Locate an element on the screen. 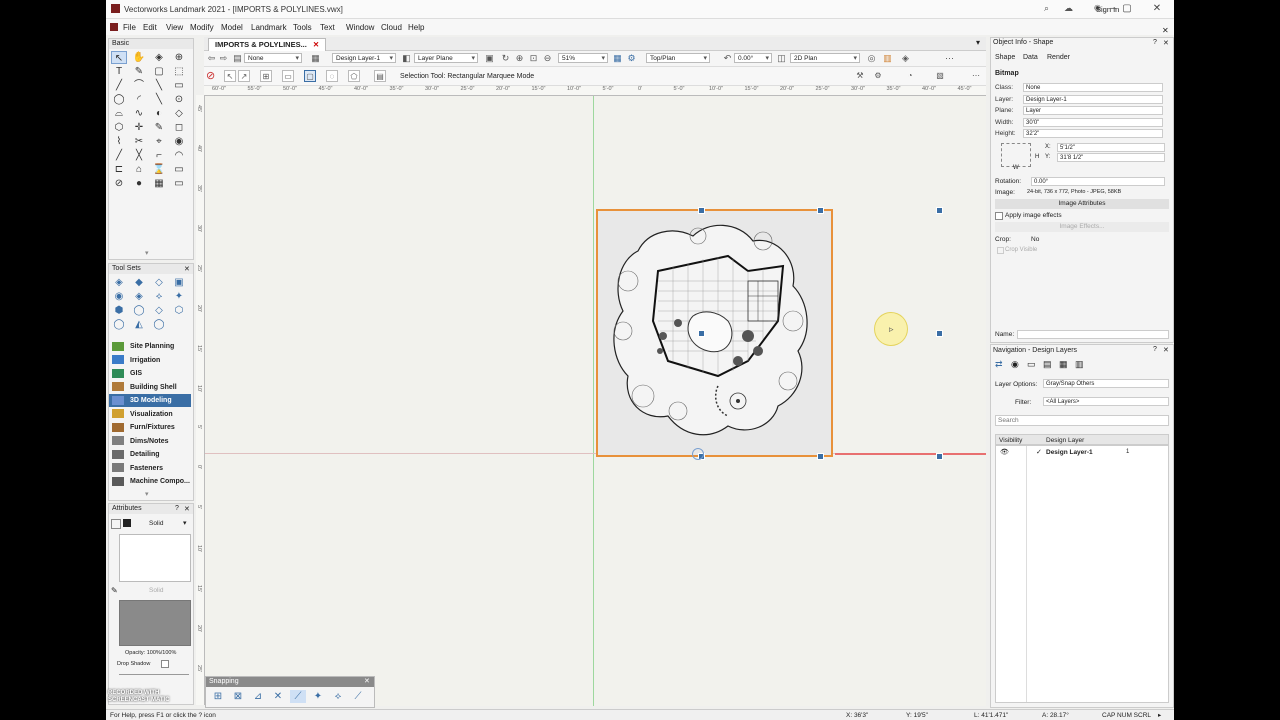 The height and width of the screenshot is (720, 1280). basic-tool-icon: ✛ is located at coordinates (139, 127).